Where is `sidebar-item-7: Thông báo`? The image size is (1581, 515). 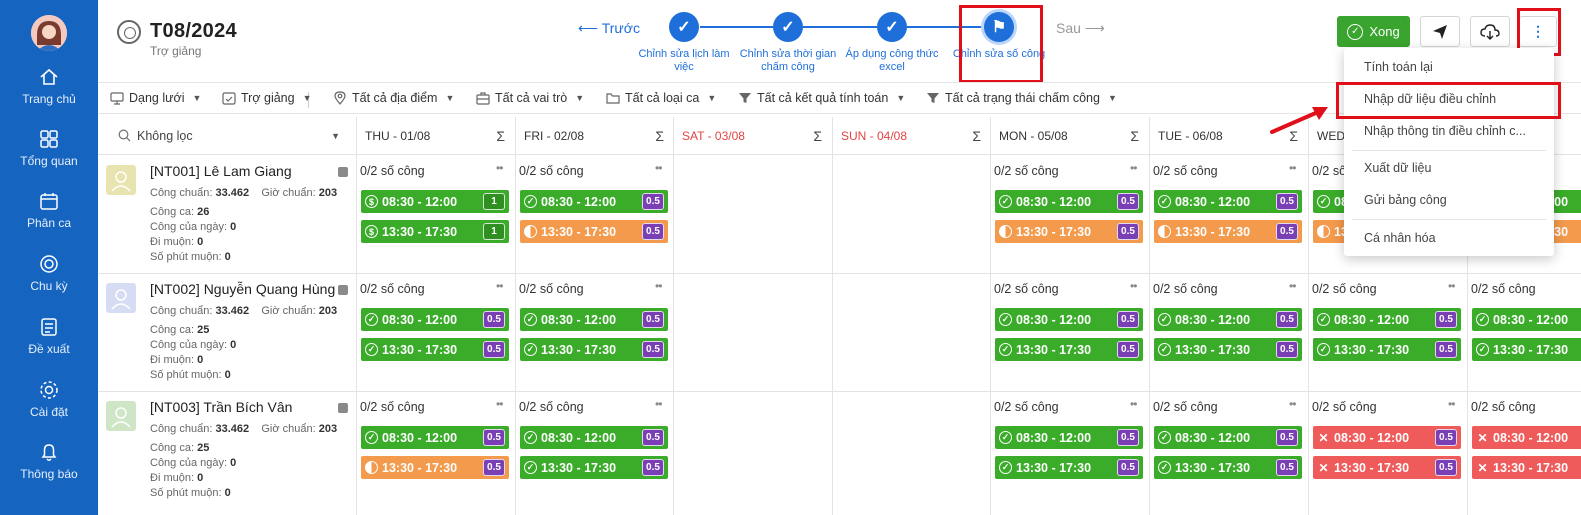
sidebar-item-7: Thông báo is located at coordinates (49, 461).